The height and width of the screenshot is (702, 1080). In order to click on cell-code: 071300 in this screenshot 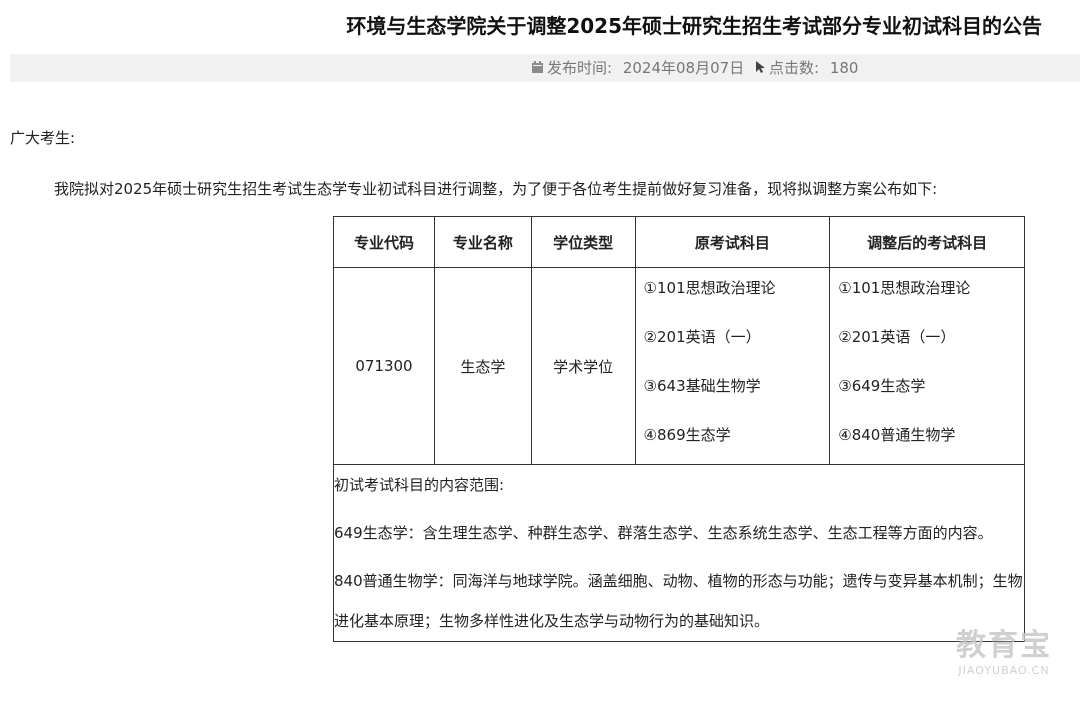, I will do `click(384, 366)`.